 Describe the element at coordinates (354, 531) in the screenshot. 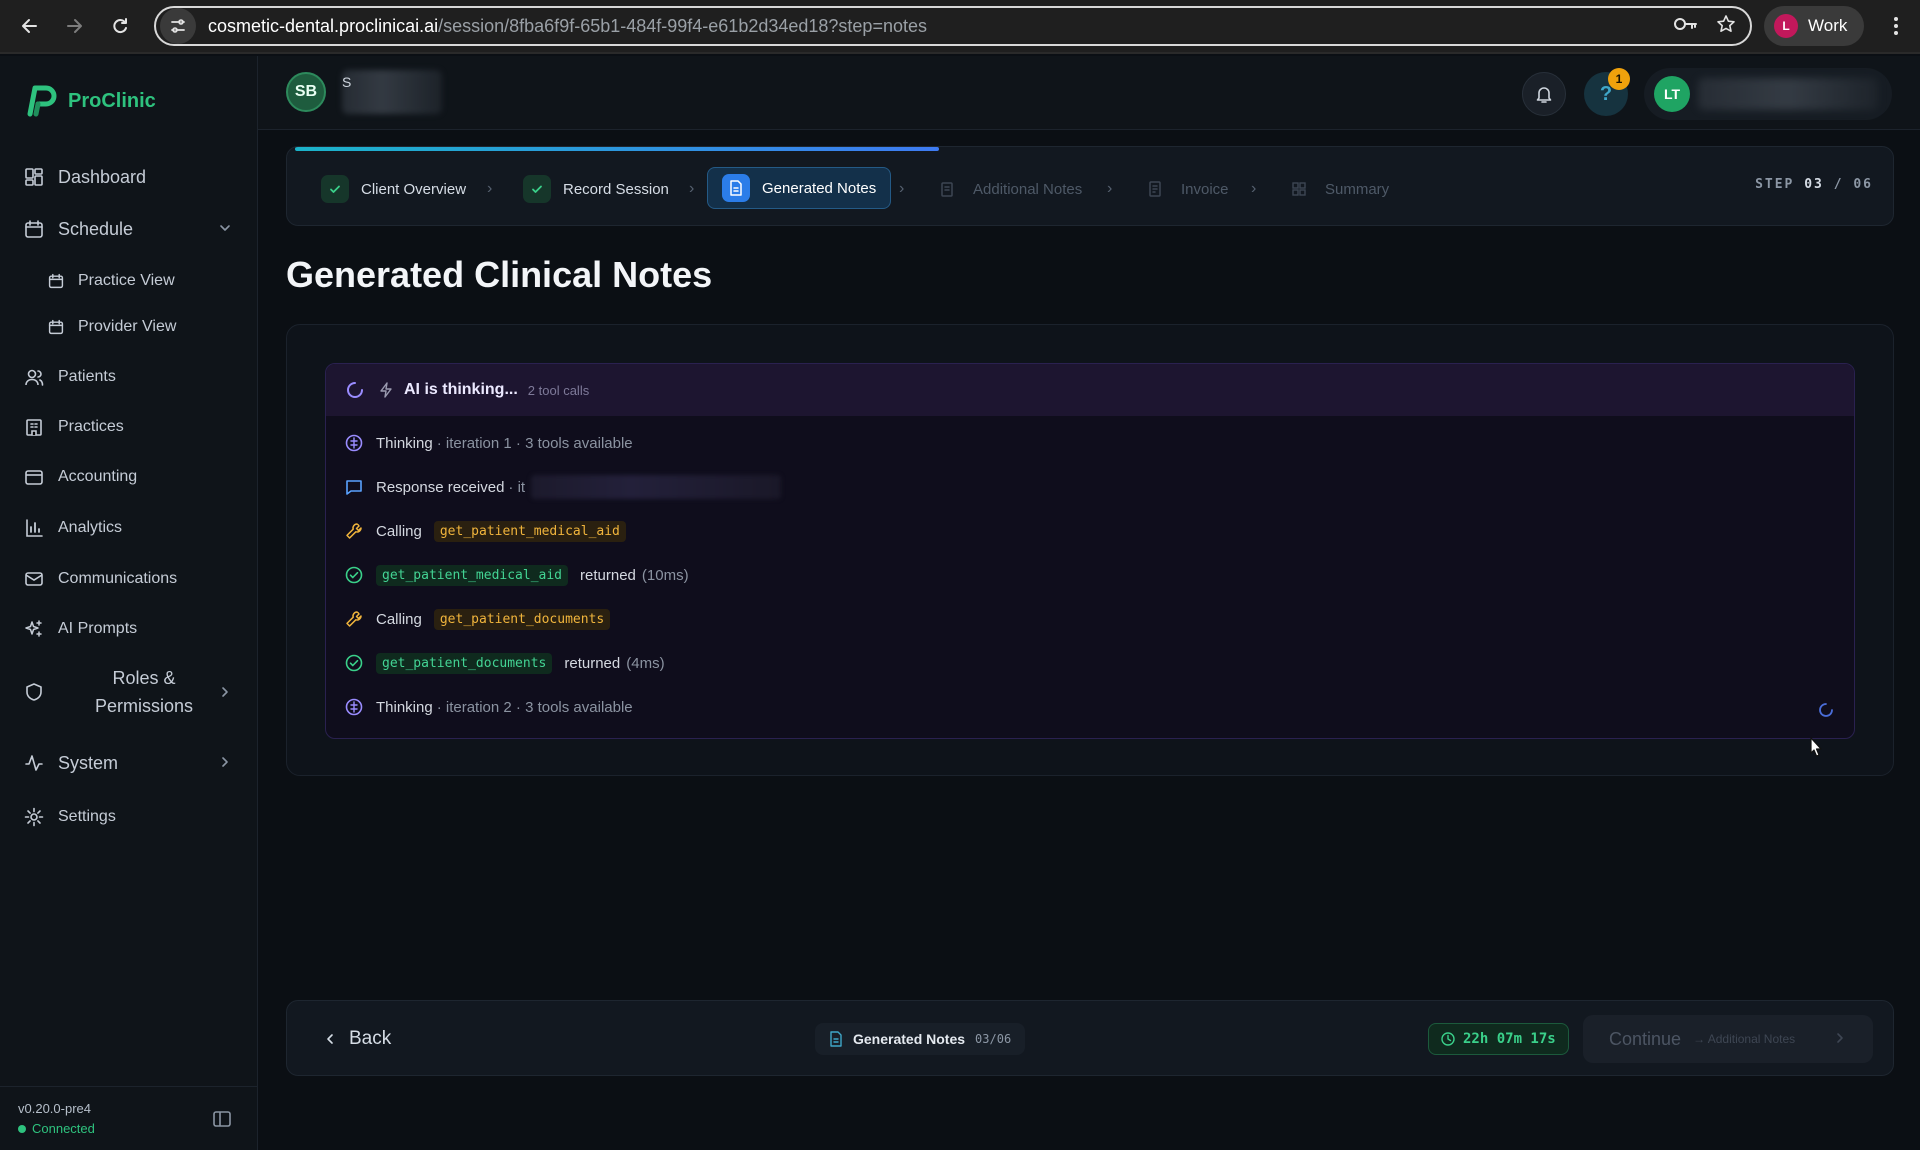

I see `wrench-icon` at that location.